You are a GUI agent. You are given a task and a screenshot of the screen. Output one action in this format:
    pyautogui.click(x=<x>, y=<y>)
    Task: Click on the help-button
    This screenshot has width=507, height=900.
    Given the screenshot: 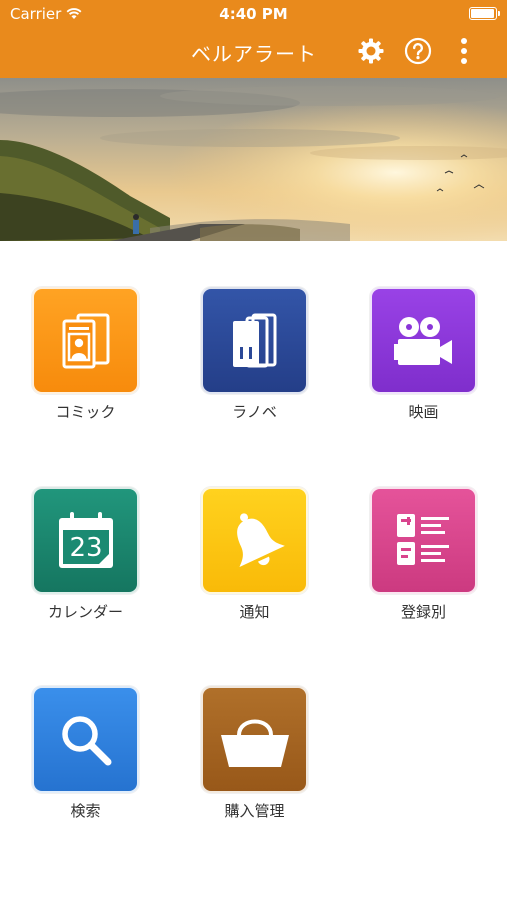 What is the action you would take?
    pyautogui.click(x=418, y=51)
    